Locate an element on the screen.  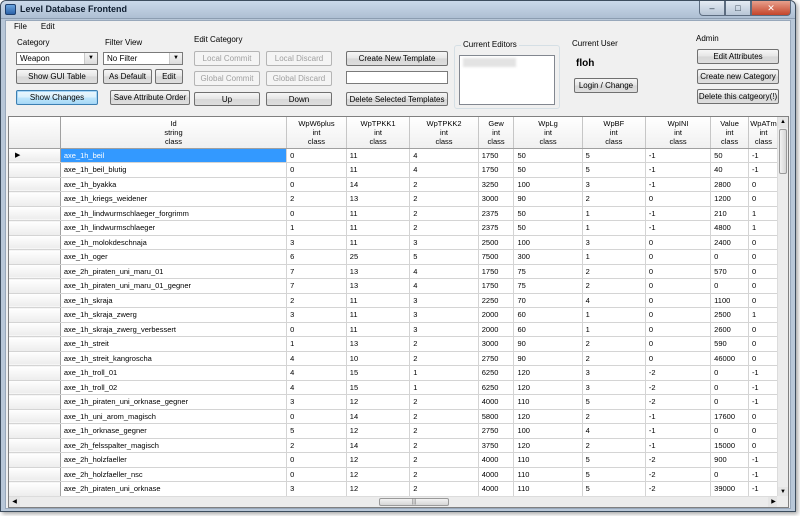
edit-attributes-button: Edit Attributes is located at coordinates (738, 56).